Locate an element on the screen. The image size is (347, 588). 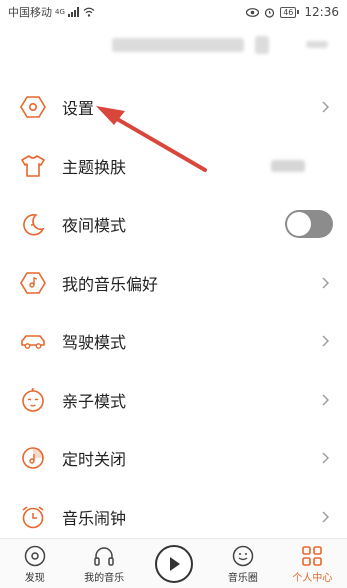
nav-my-music: 我的音乐 is located at coordinates (103, 563).